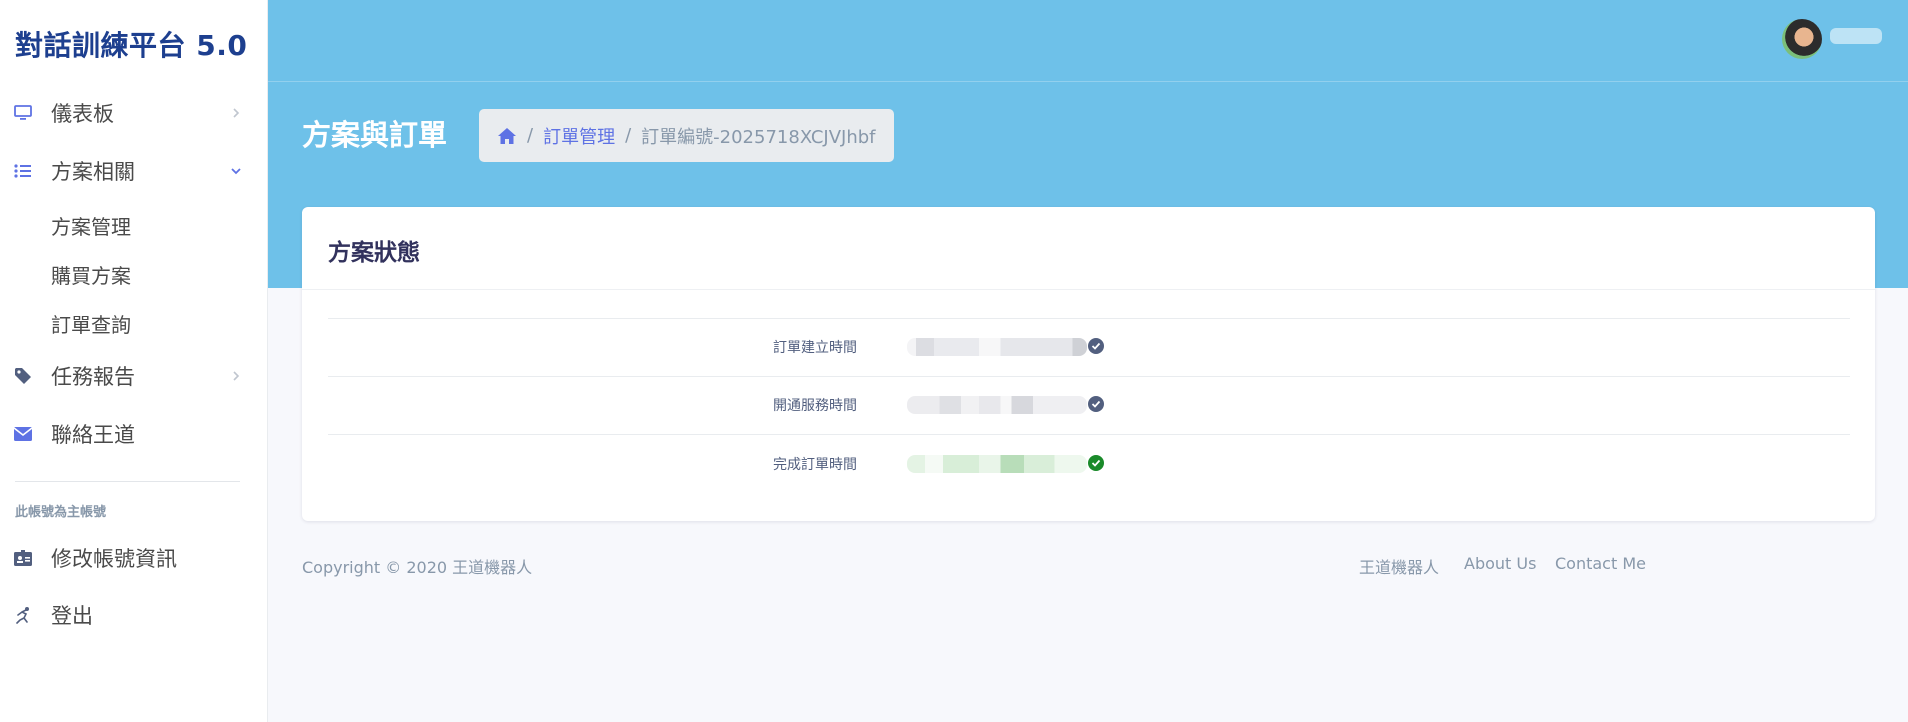 The height and width of the screenshot is (722, 1908). I want to click on sidebar-item-label: 儀表板, so click(82, 114).